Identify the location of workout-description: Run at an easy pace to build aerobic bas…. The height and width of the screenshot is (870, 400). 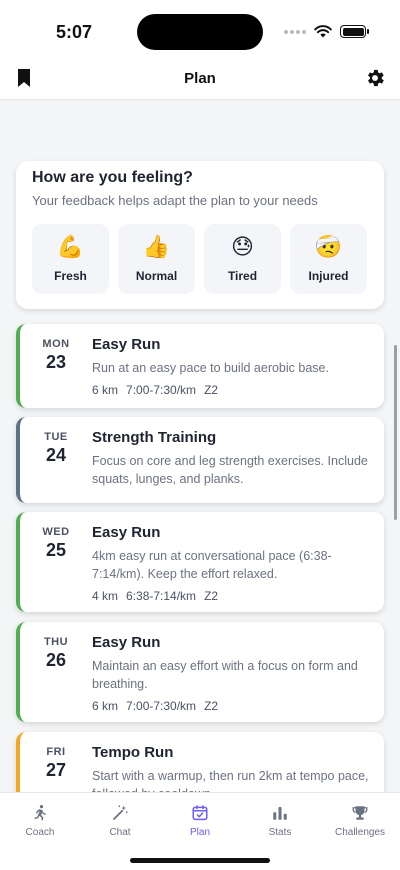
(210, 368).